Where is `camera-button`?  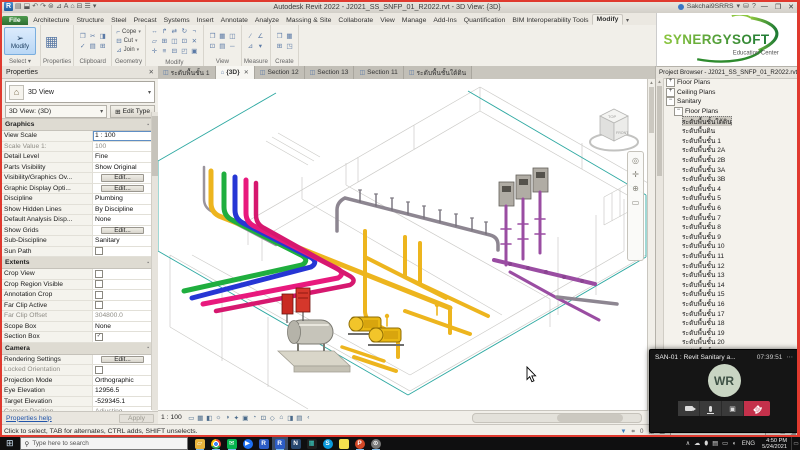
camera-button is located at coordinates (689, 408).